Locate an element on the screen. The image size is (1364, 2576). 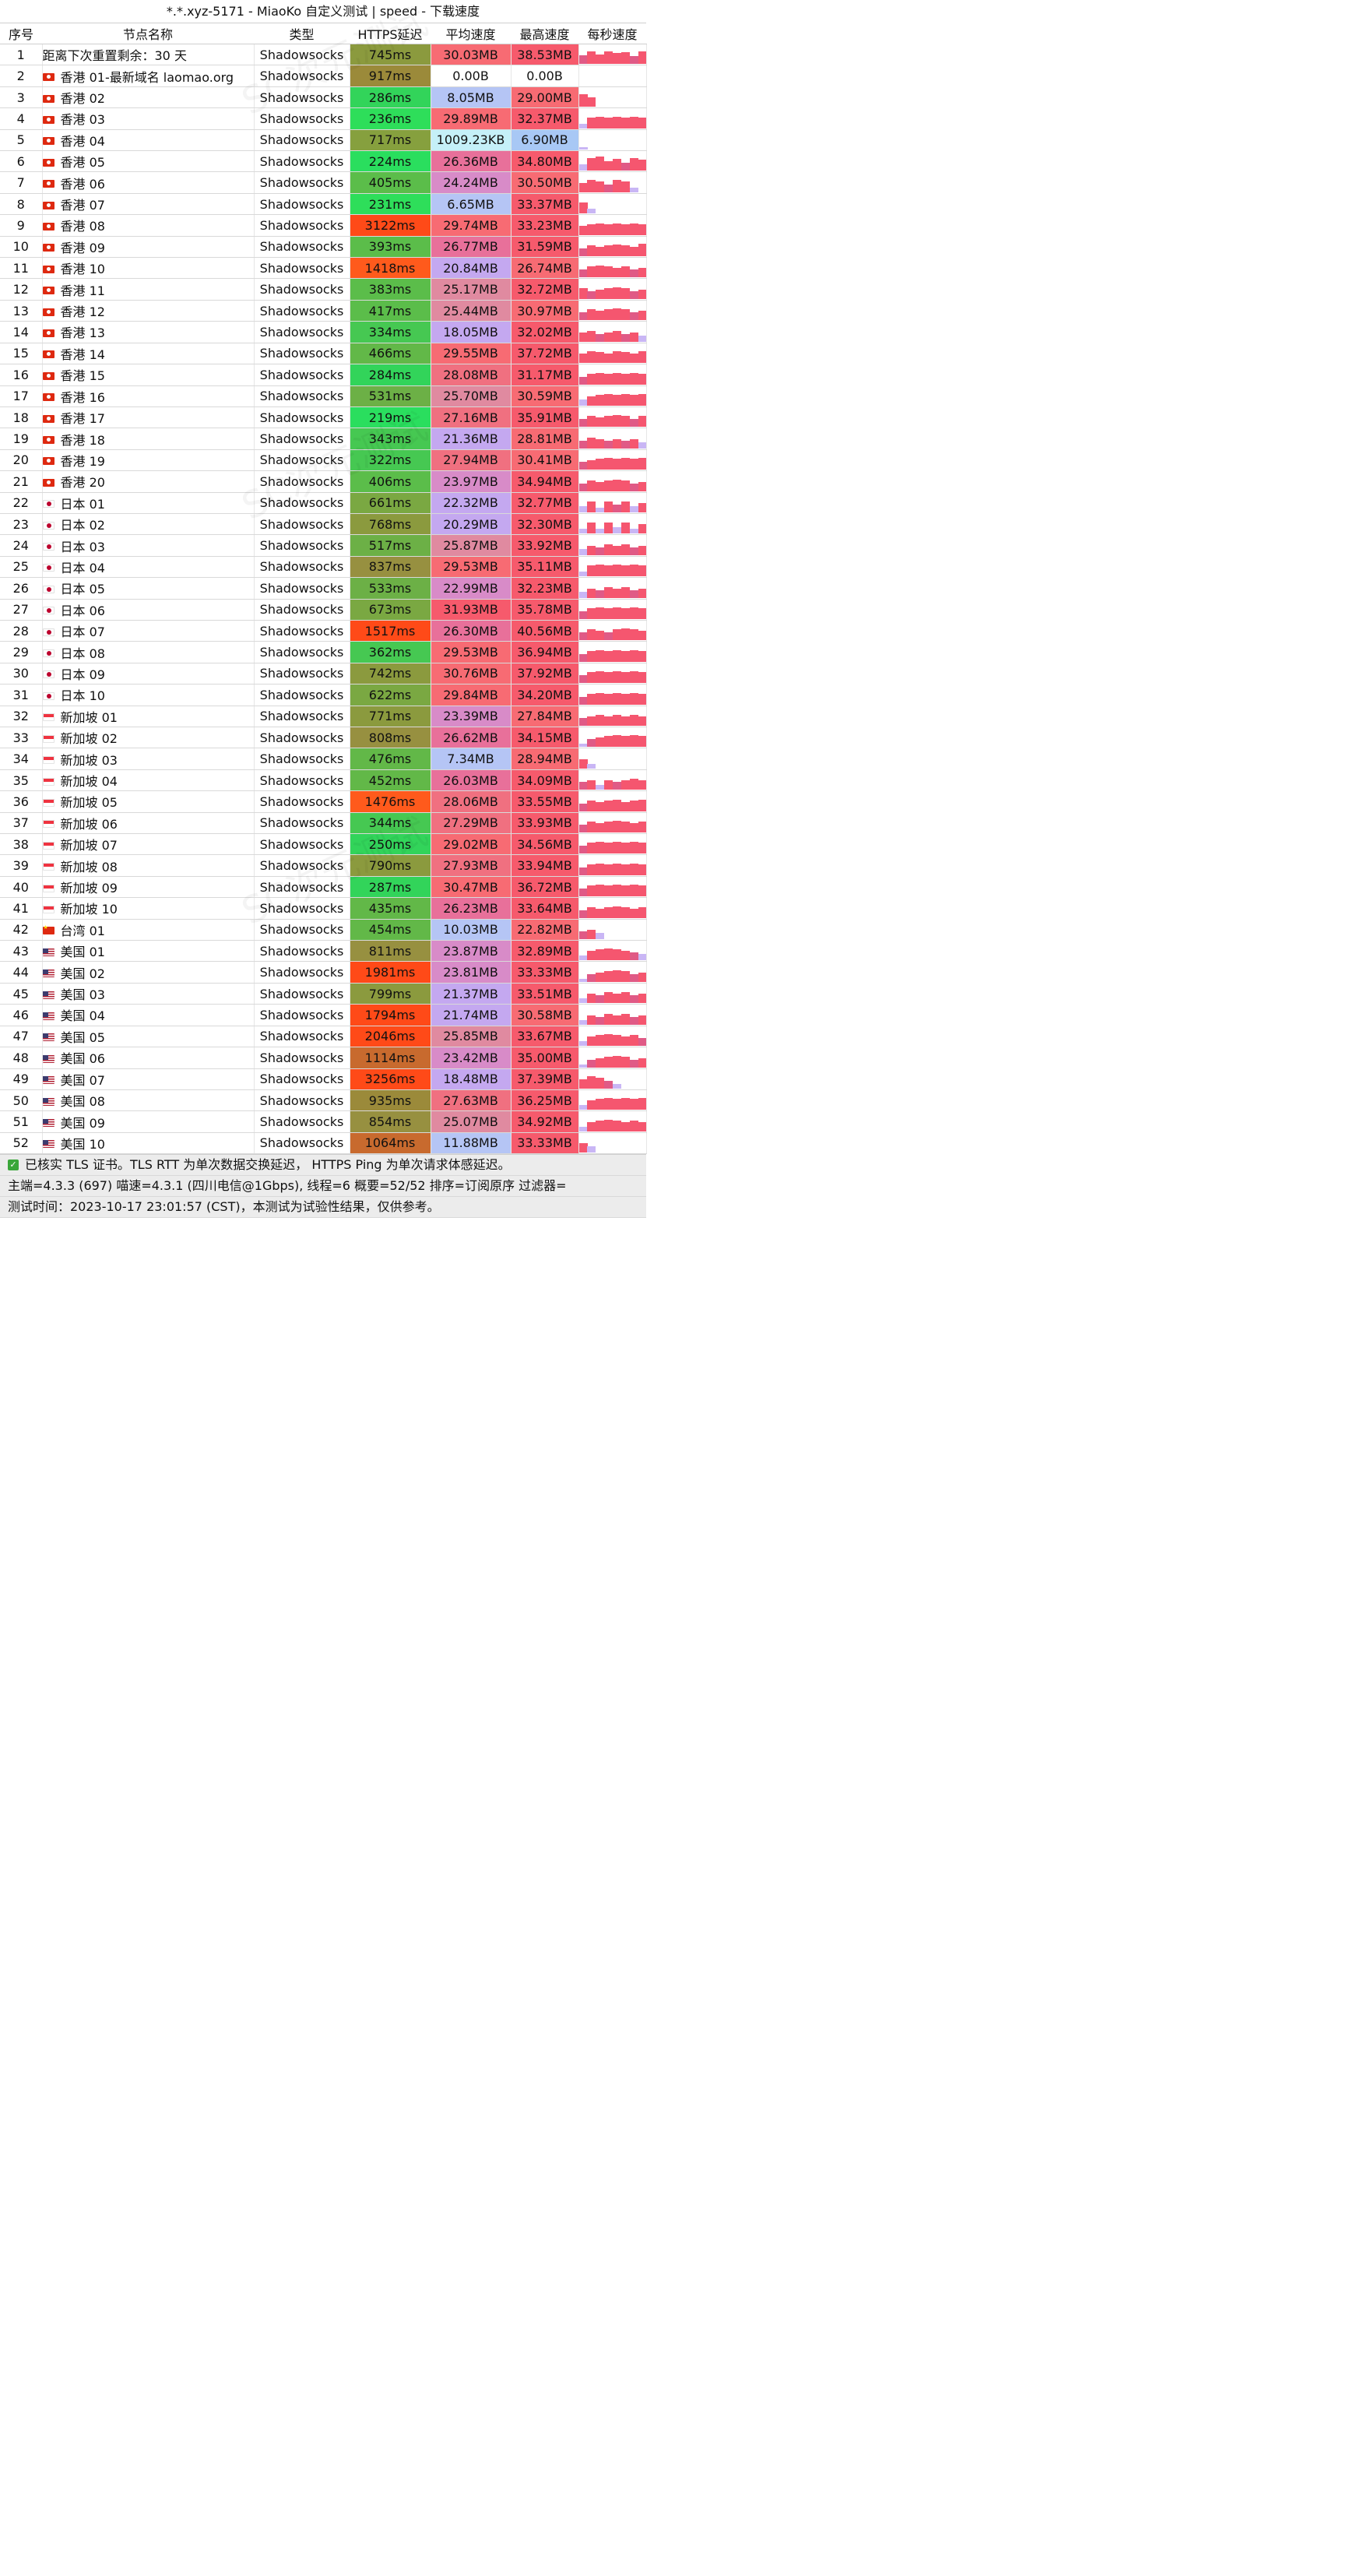
table-row: 14 香港 13 Shadowsocks 334ms 18.05MB 32.02MB is located at coordinates (323, 332).